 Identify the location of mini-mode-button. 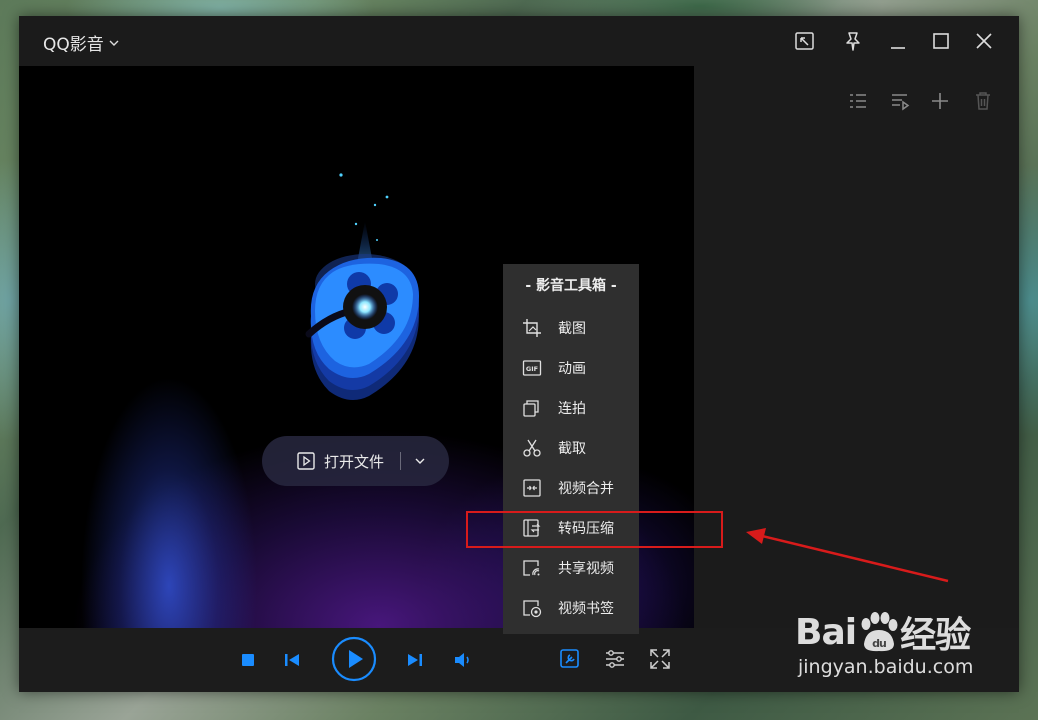
(805, 41).